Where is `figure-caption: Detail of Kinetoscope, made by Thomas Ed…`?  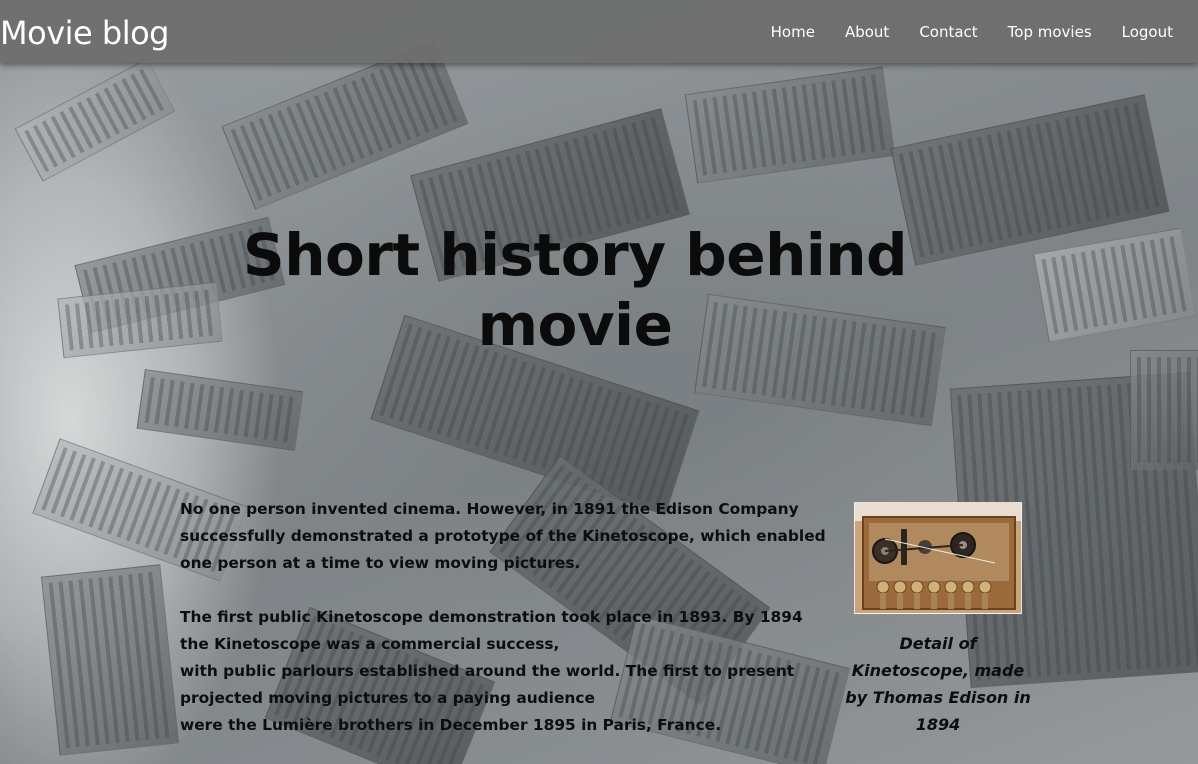
figure-caption: Detail of Kinetoscope, made by Thomas Ed… is located at coordinates (938, 684).